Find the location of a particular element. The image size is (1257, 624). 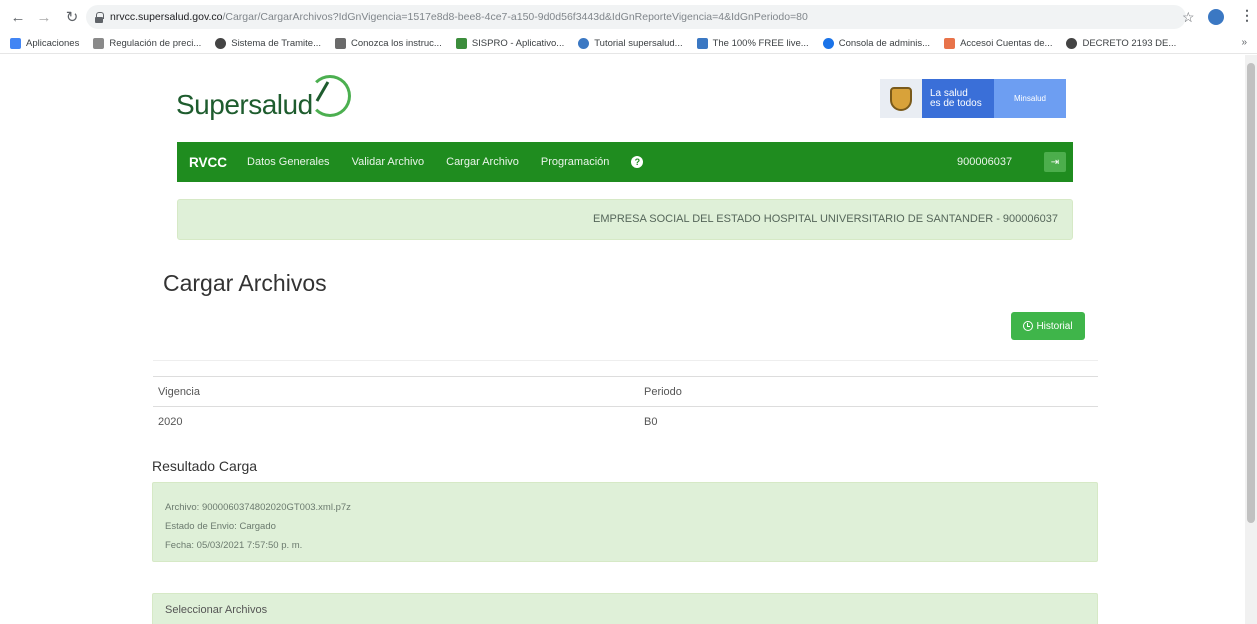

navbar-brand: RVCC is located at coordinates (208, 162).